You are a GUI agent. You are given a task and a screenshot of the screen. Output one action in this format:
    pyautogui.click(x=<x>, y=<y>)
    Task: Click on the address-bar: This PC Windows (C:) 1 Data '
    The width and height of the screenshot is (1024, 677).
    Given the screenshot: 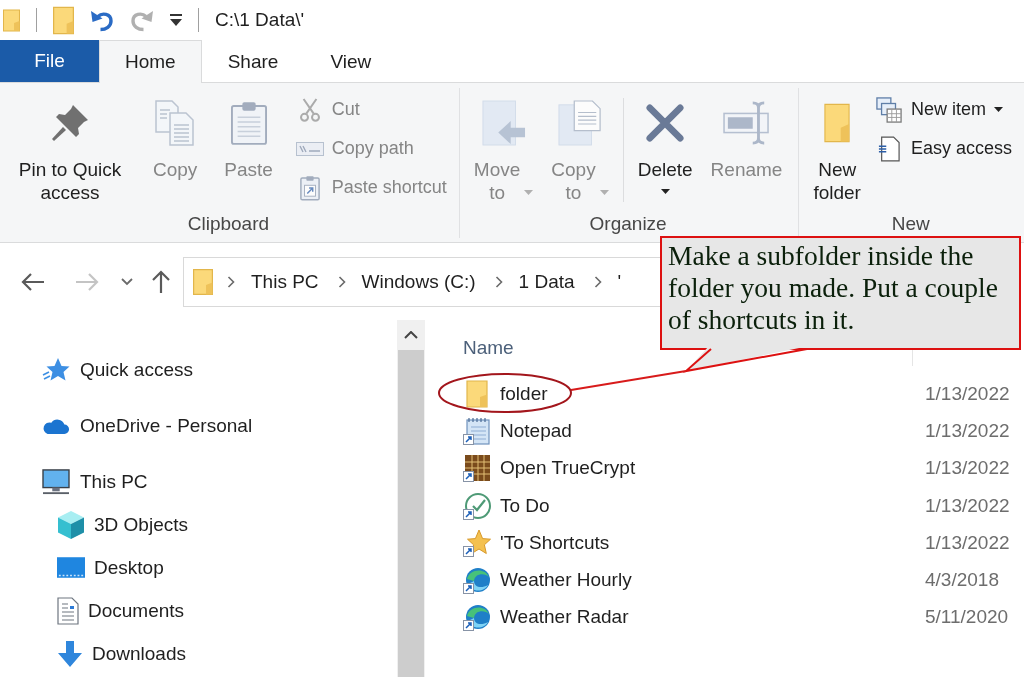 What is the action you would take?
    pyautogui.click(x=421, y=281)
    